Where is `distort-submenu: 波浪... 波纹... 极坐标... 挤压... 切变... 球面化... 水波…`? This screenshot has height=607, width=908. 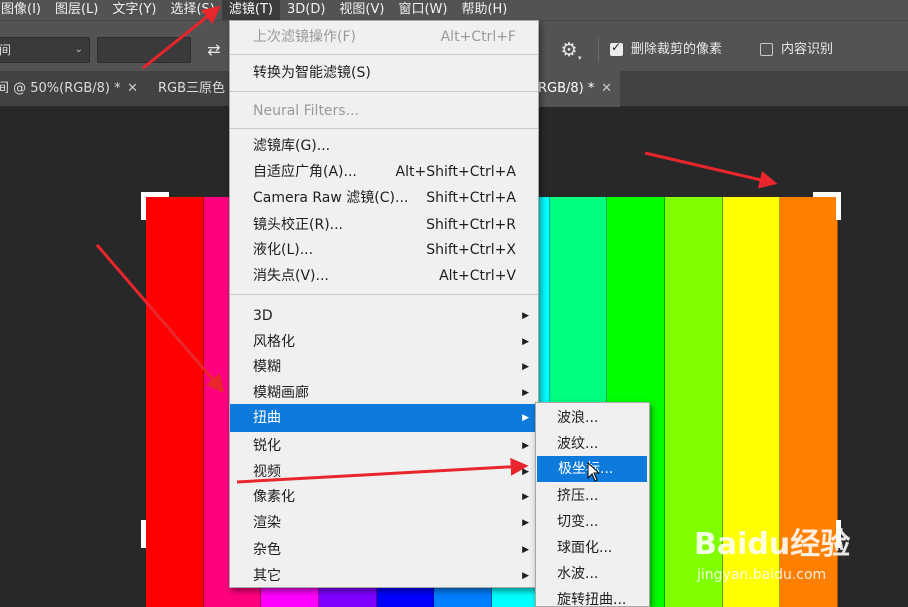
distort-submenu: 波浪... 波纹... 极坐标... 挤压... 切变... 球面化... 水波… is located at coordinates (592, 504).